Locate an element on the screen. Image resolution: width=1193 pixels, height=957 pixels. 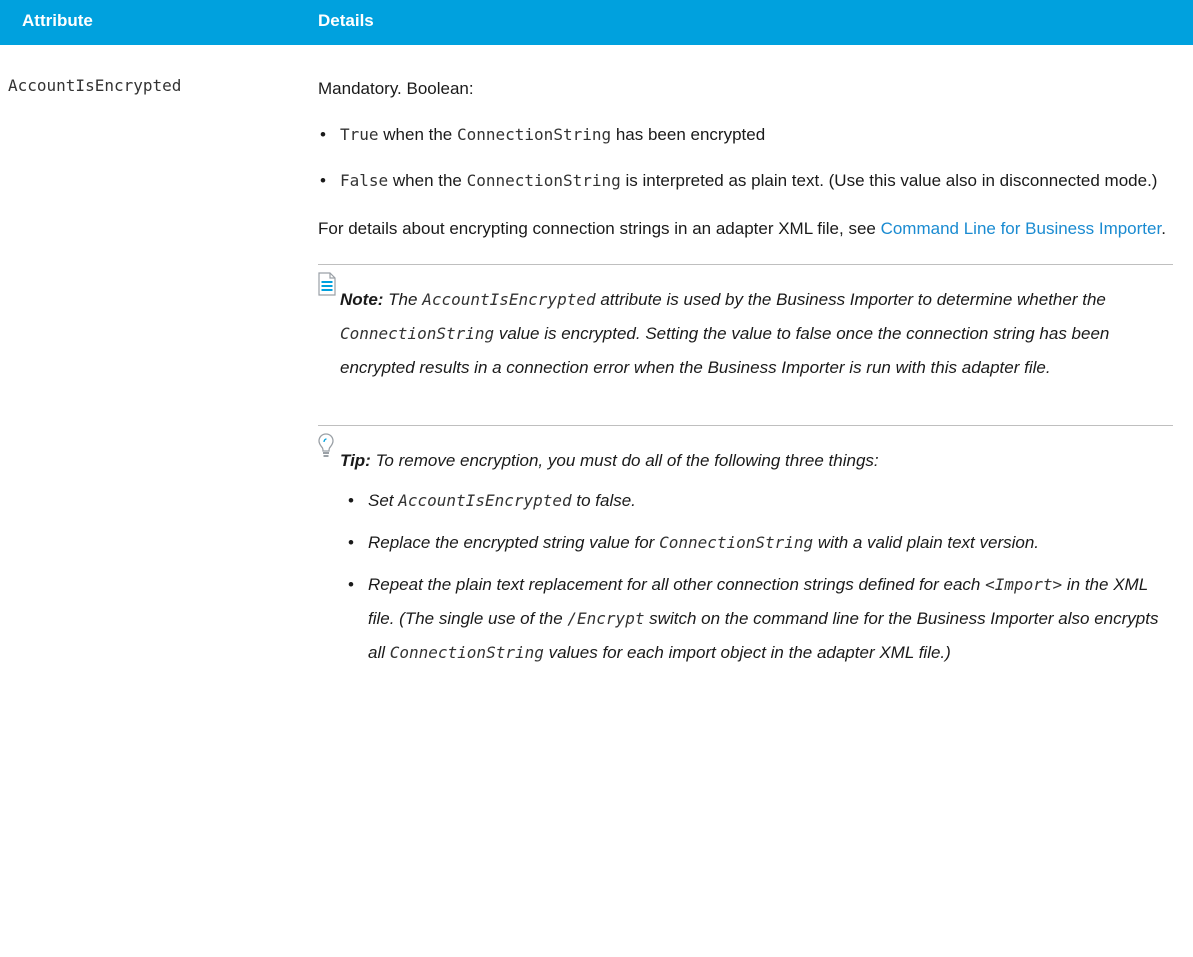
lightbulb-icon is located at coordinates (326, 445).